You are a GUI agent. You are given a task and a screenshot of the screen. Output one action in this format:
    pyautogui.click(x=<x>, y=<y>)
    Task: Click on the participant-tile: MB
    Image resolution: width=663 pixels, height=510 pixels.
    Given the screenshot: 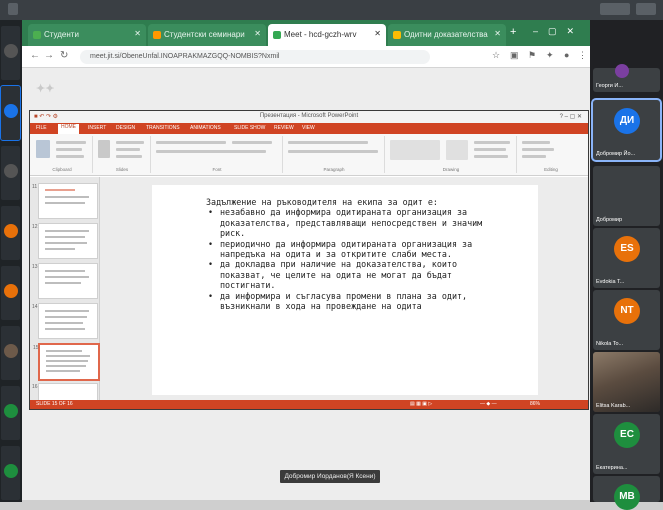 What is the action you would take?
    pyautogui.click(x=626, y=493)
    